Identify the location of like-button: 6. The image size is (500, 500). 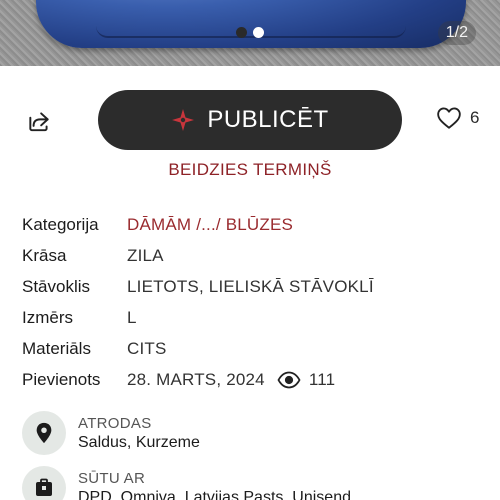
(457, 118).